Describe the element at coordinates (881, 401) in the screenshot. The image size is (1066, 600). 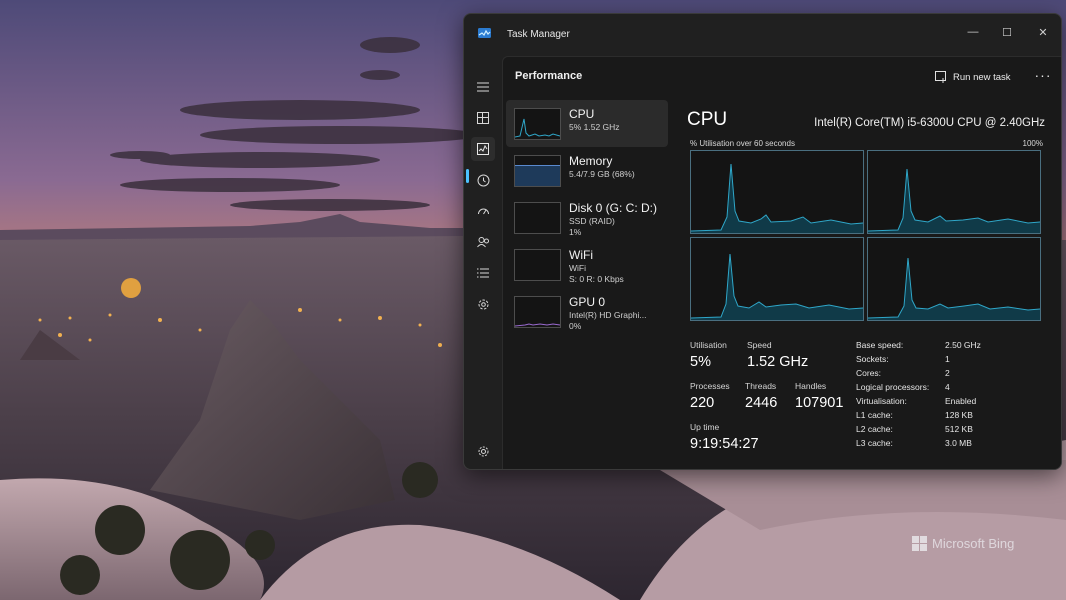
I see `spec-key: Virtualisation:` at that location.